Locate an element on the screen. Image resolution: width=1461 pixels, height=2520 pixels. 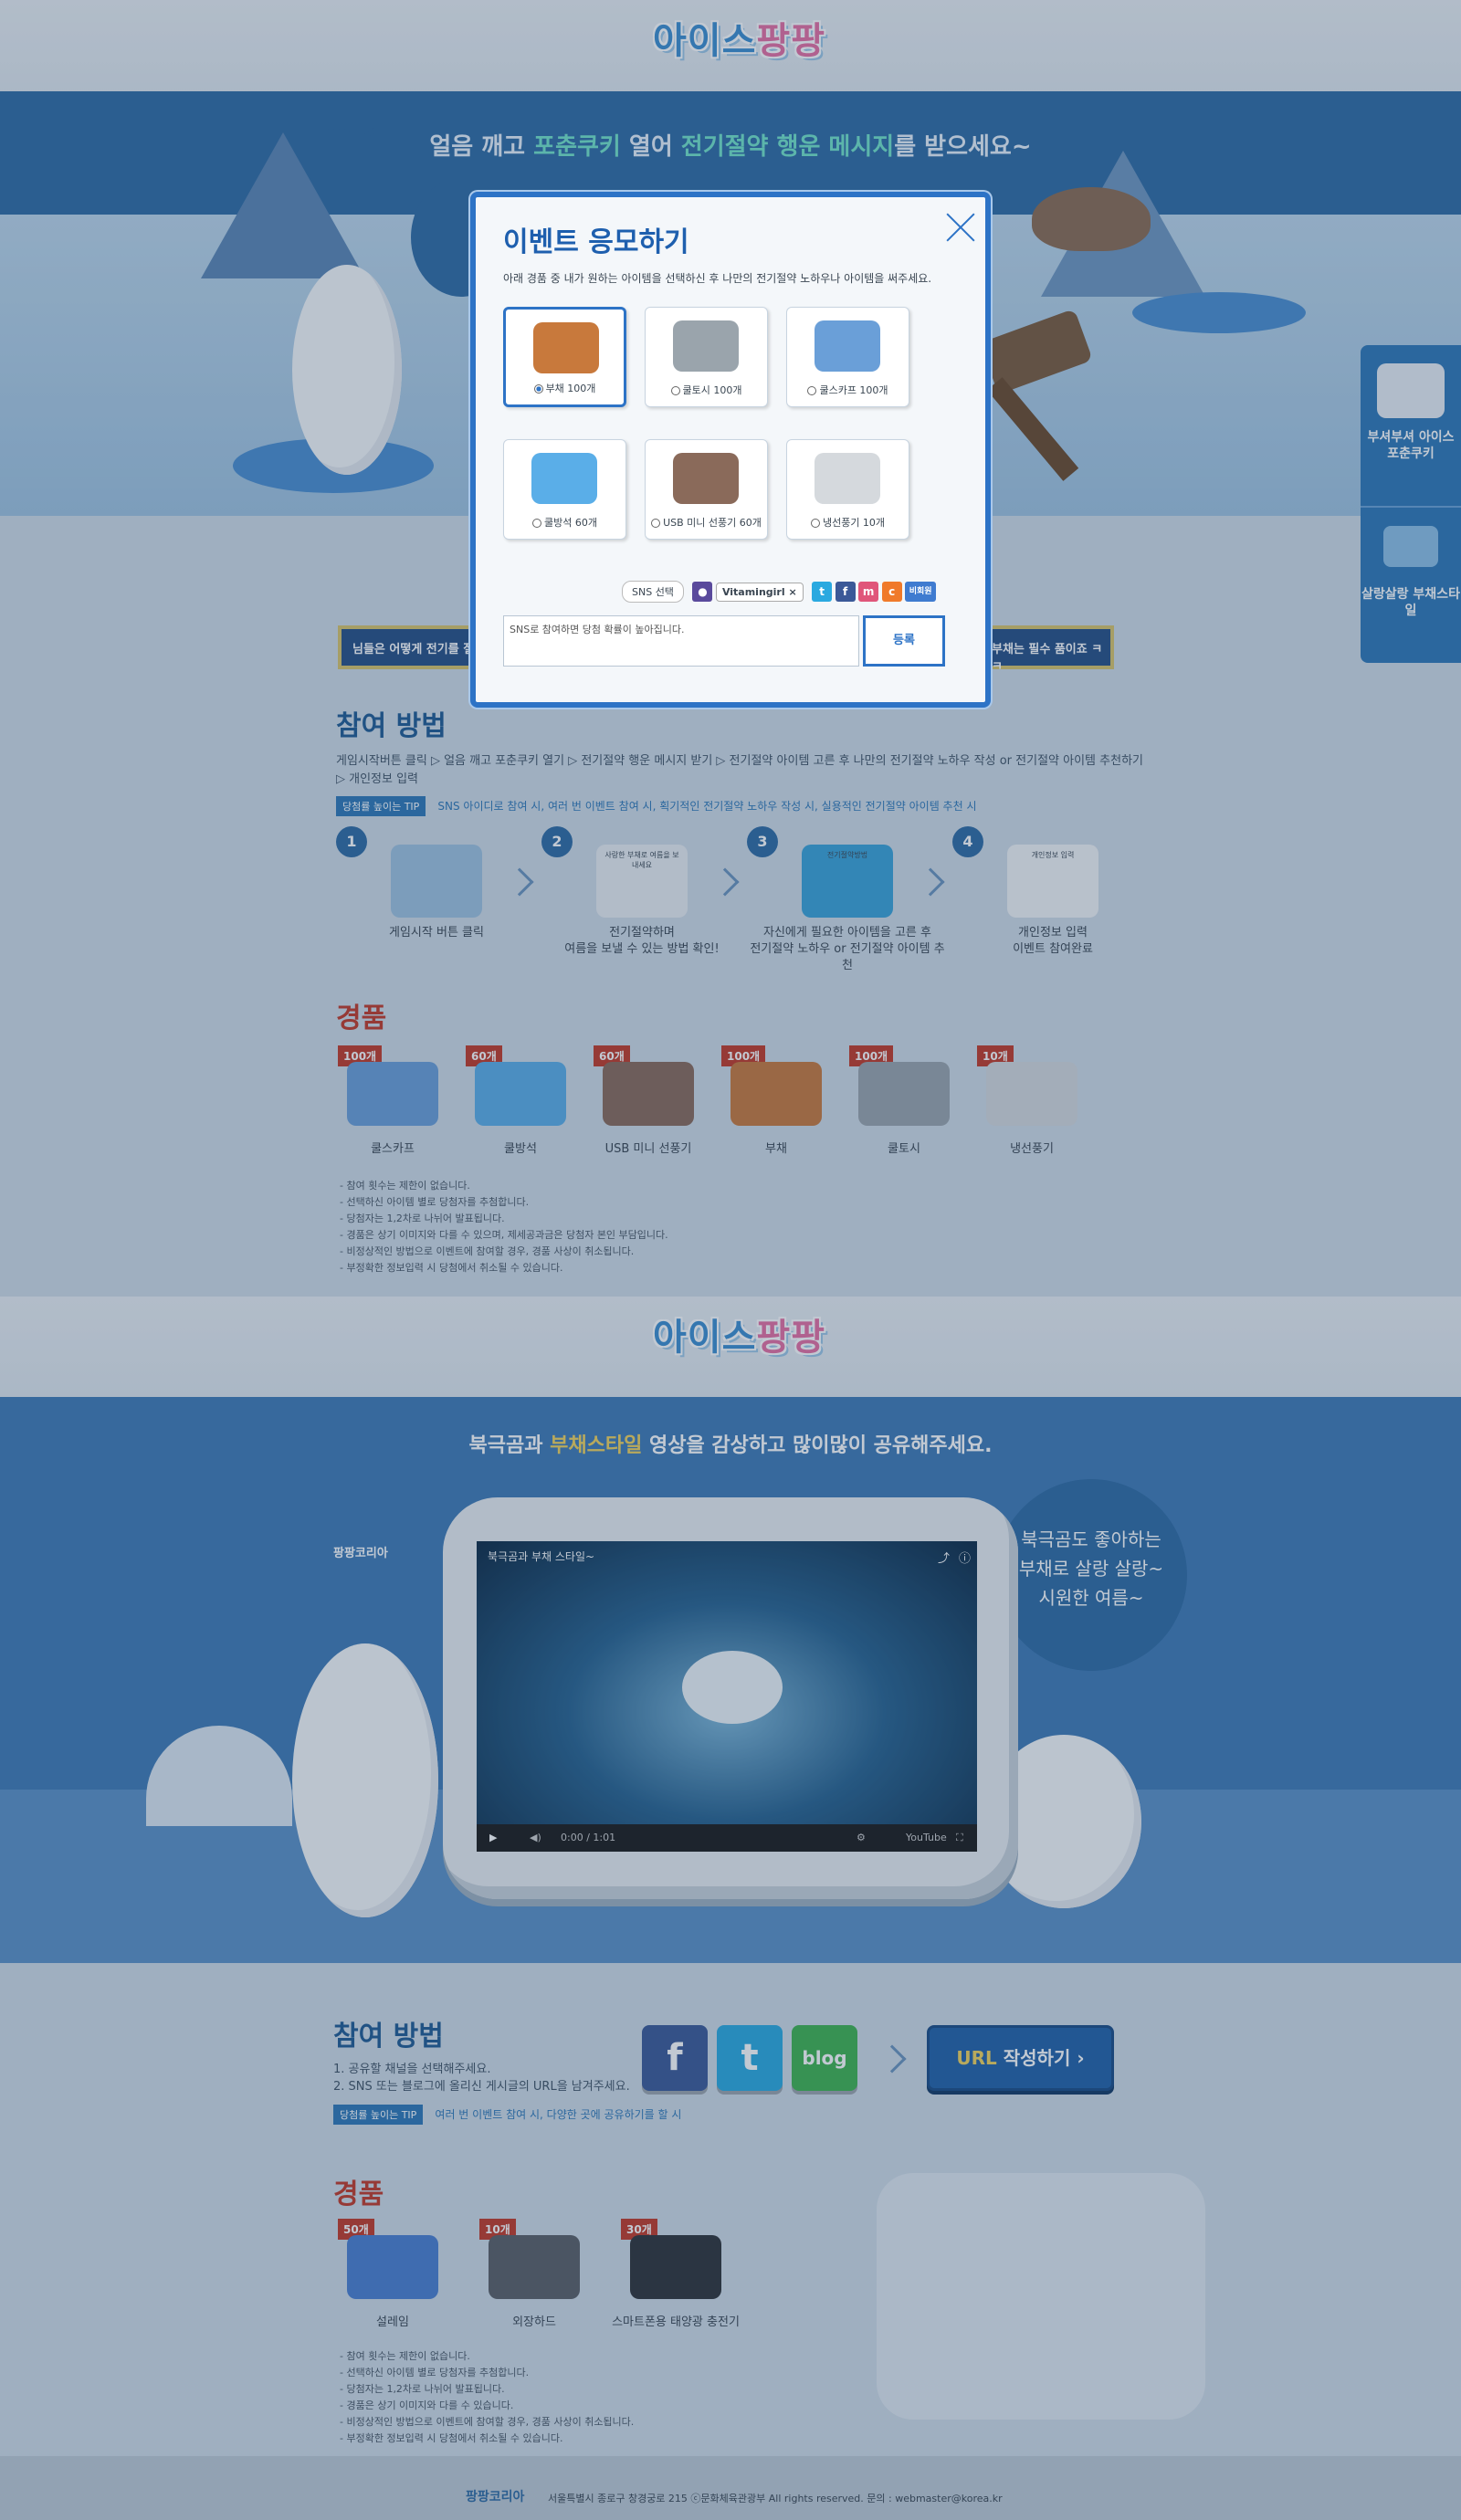
item-option-card: 쿨스카프 100개 is located at coordinates (847, 357).